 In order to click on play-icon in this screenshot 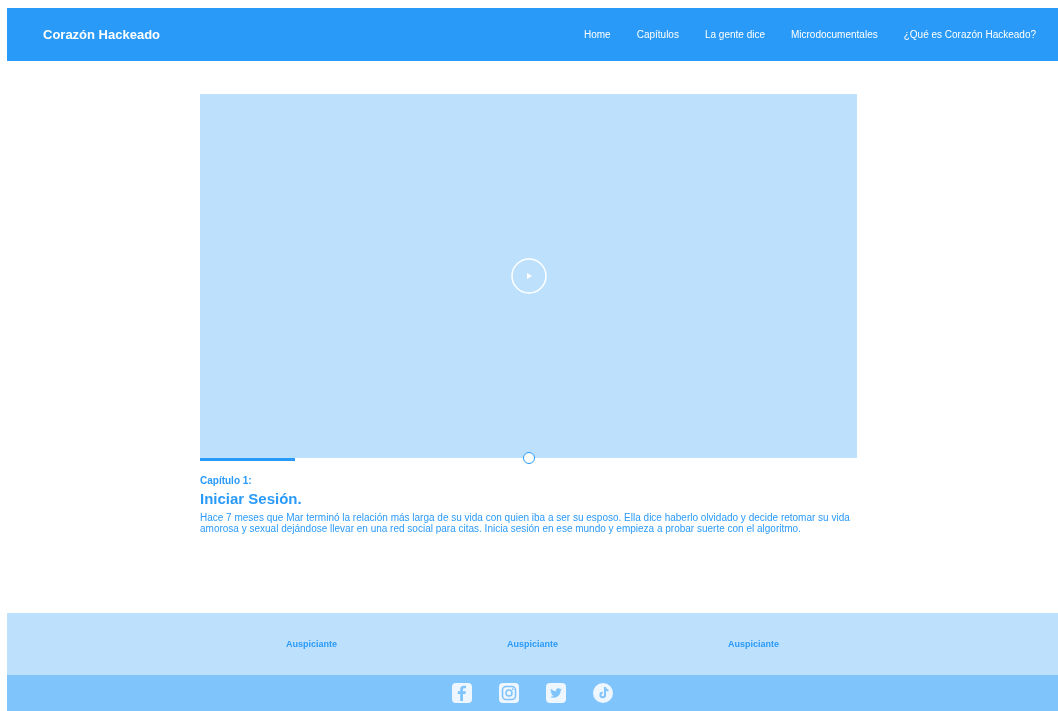, I will do `click(528, 276)`.